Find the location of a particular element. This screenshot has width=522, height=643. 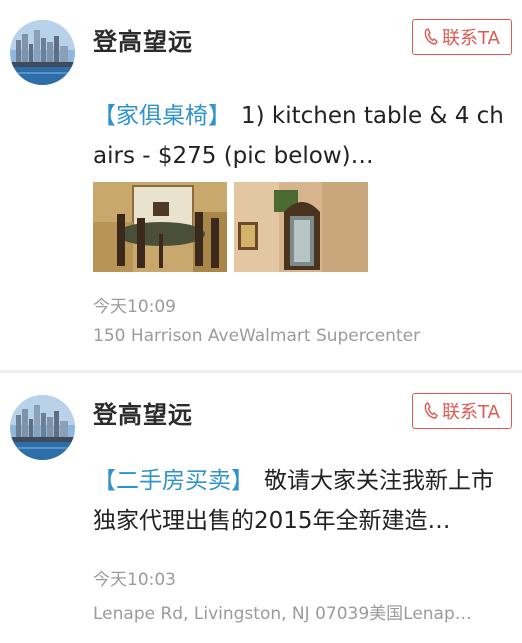

category-tag: 【家俱桌椅】 is located at coordinates (162, 116).